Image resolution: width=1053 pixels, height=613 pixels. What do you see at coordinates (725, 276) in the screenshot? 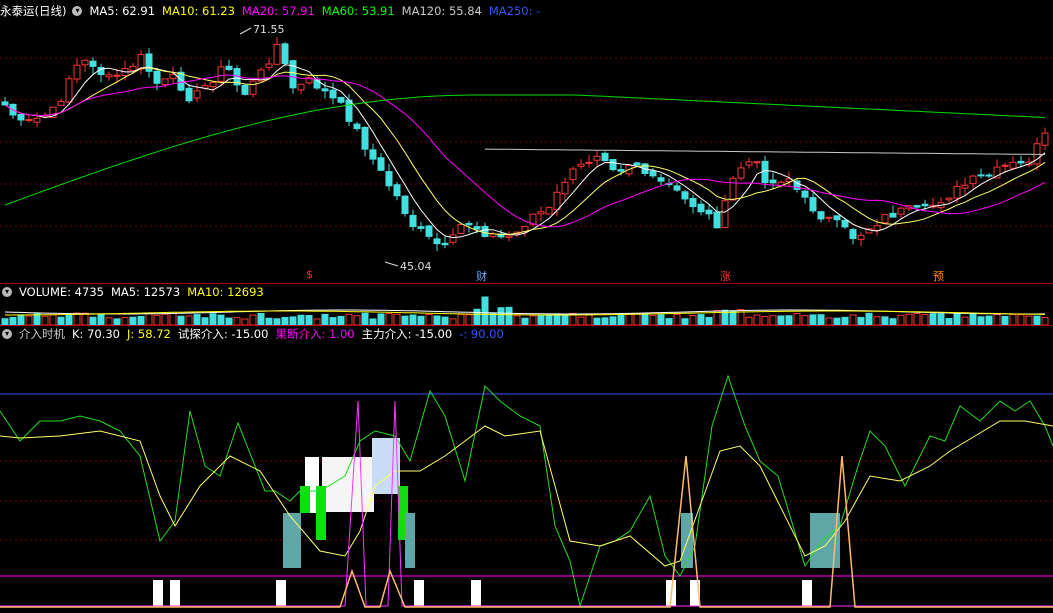
I see `event-marker-rise: 涨` at bounding box center [725, 276].